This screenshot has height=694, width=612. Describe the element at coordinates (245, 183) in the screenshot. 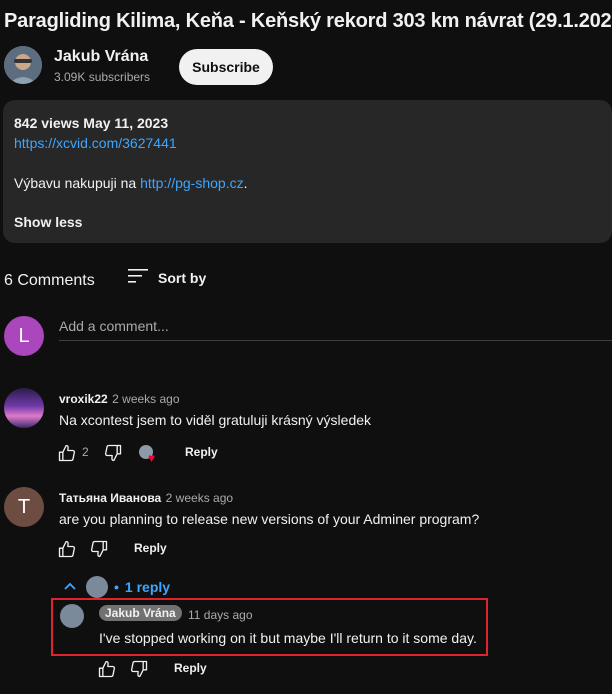

I see `description-suffix: .` at that location.